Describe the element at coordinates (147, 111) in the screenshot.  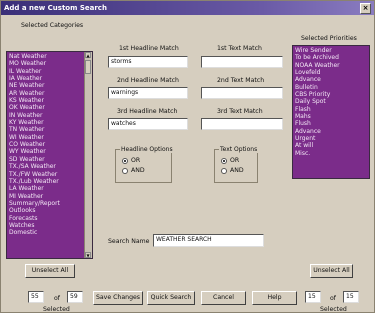
I see `headline-3-label: 3rd Headline Match` at that location.